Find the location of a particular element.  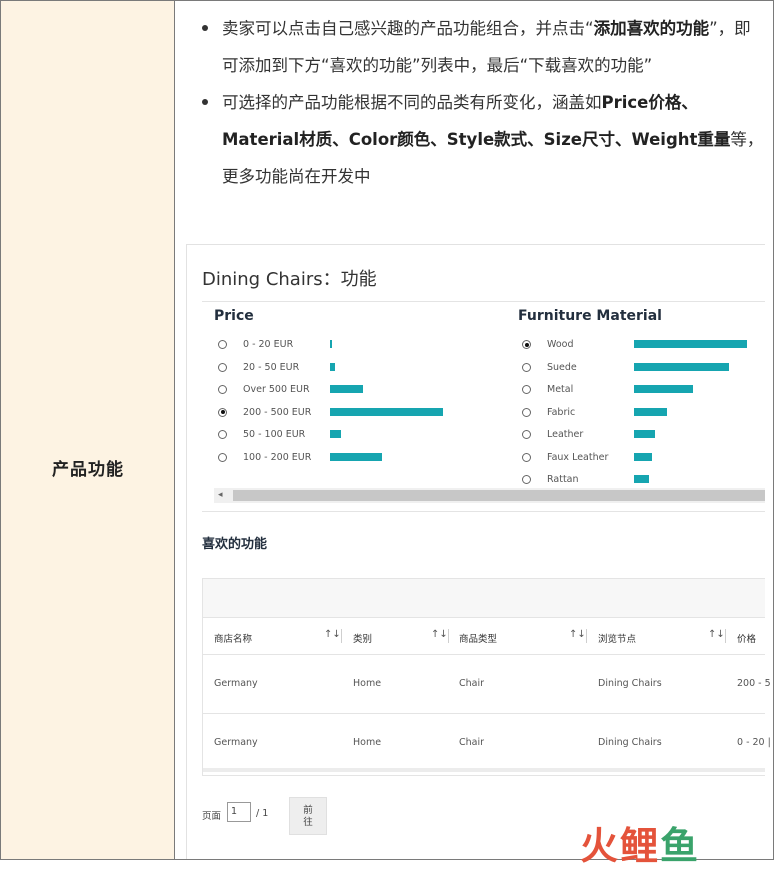

facet-option: Wood is located at coordinates (634, 346).